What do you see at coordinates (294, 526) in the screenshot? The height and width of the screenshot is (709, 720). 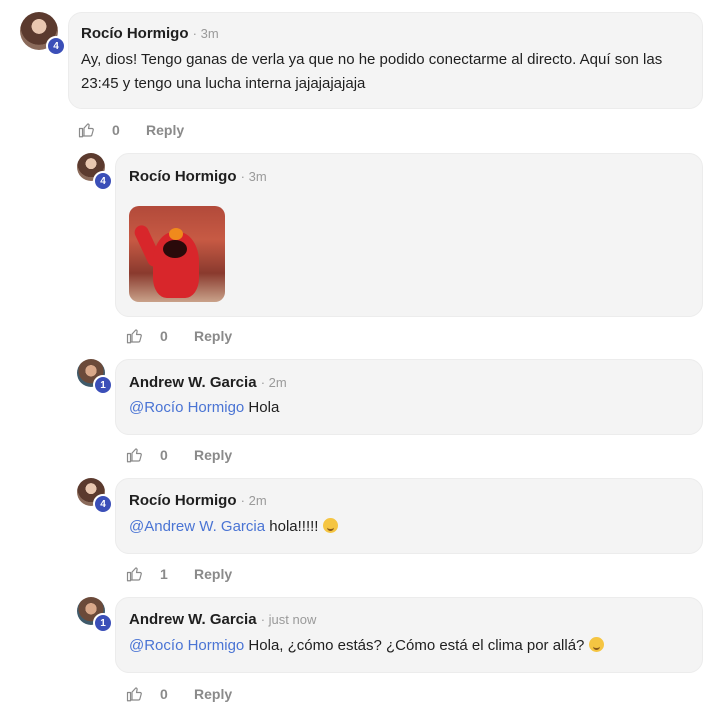 I see `comment-body: hola!!!!!` at bounding box center [294, 526].